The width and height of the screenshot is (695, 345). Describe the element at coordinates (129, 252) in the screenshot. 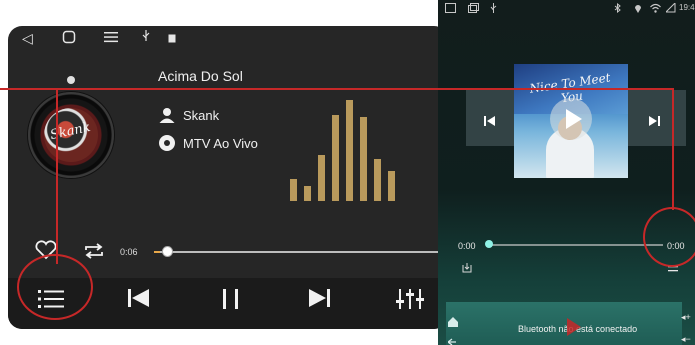

I see `current-time: 0:06` at that location.